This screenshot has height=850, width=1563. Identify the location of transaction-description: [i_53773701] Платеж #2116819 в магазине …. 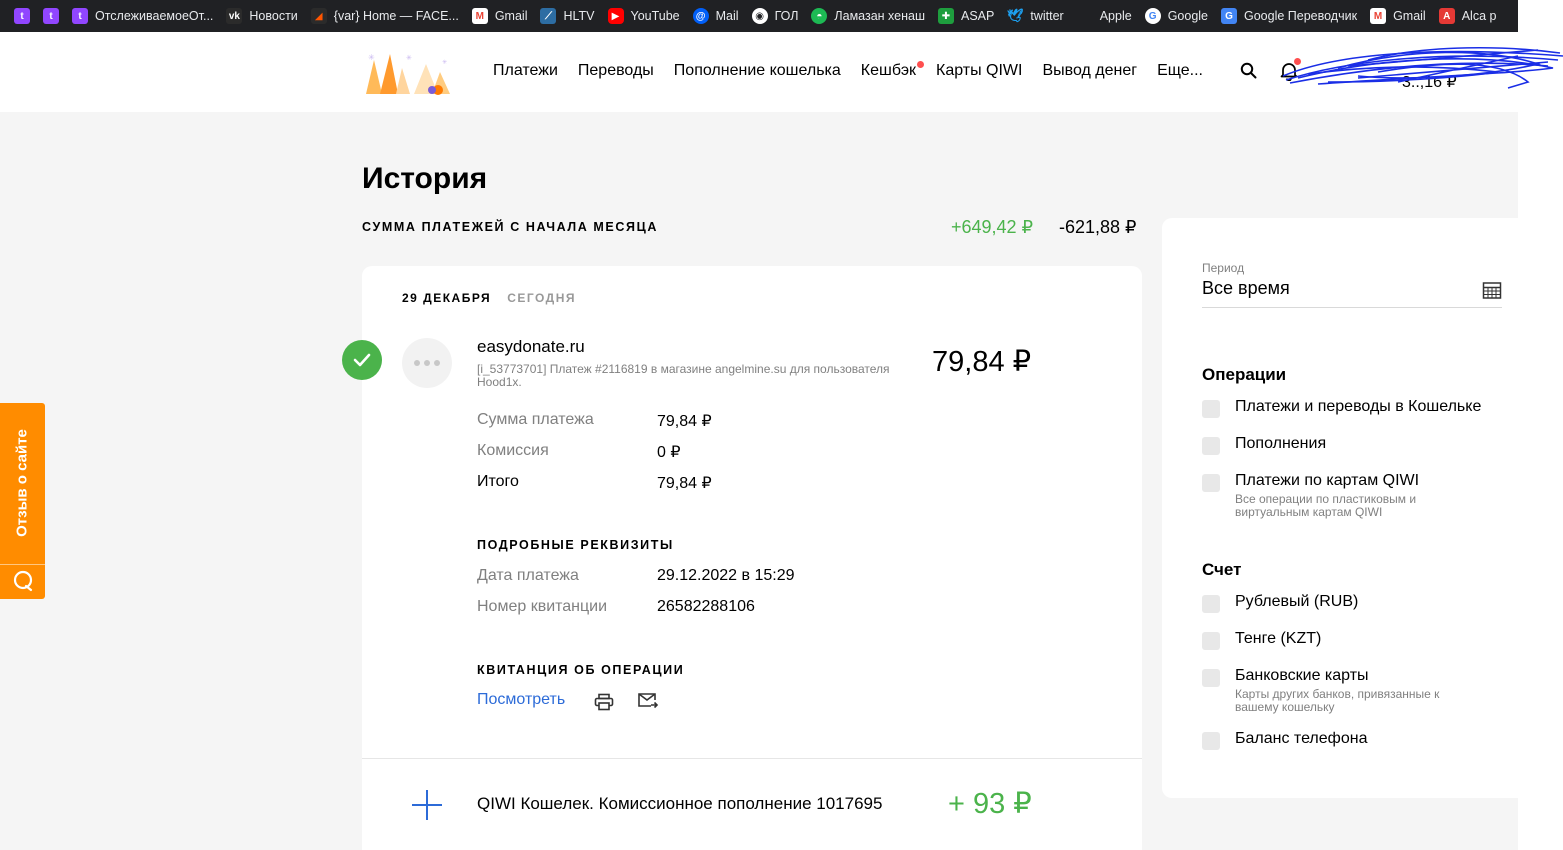
(683, 376).